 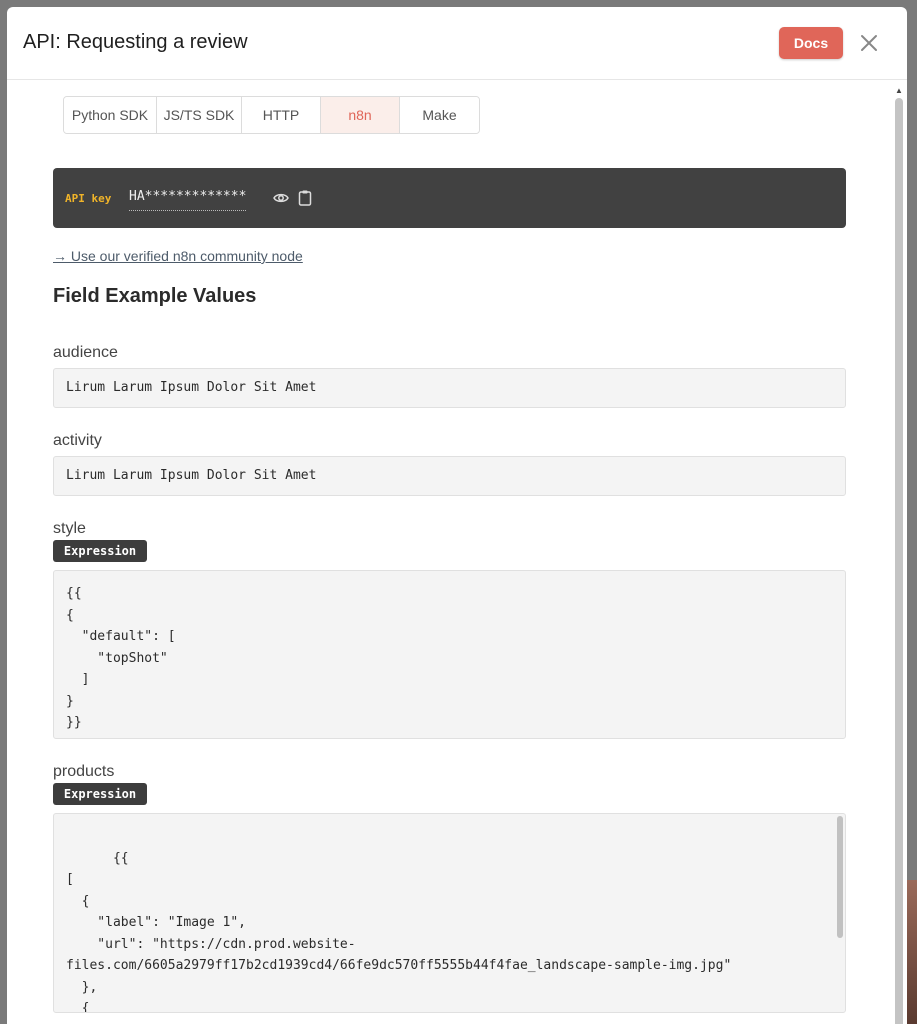 I want to click on field-label-style: style, so click(x=69, y=528).